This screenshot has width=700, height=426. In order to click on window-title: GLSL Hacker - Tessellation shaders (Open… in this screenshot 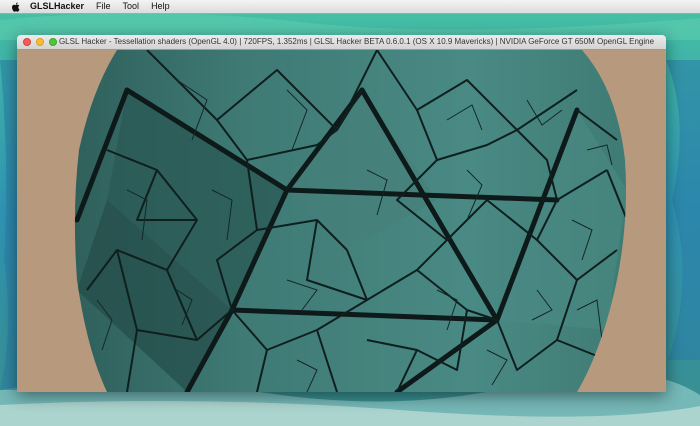, I will do `click(356, 41)`.